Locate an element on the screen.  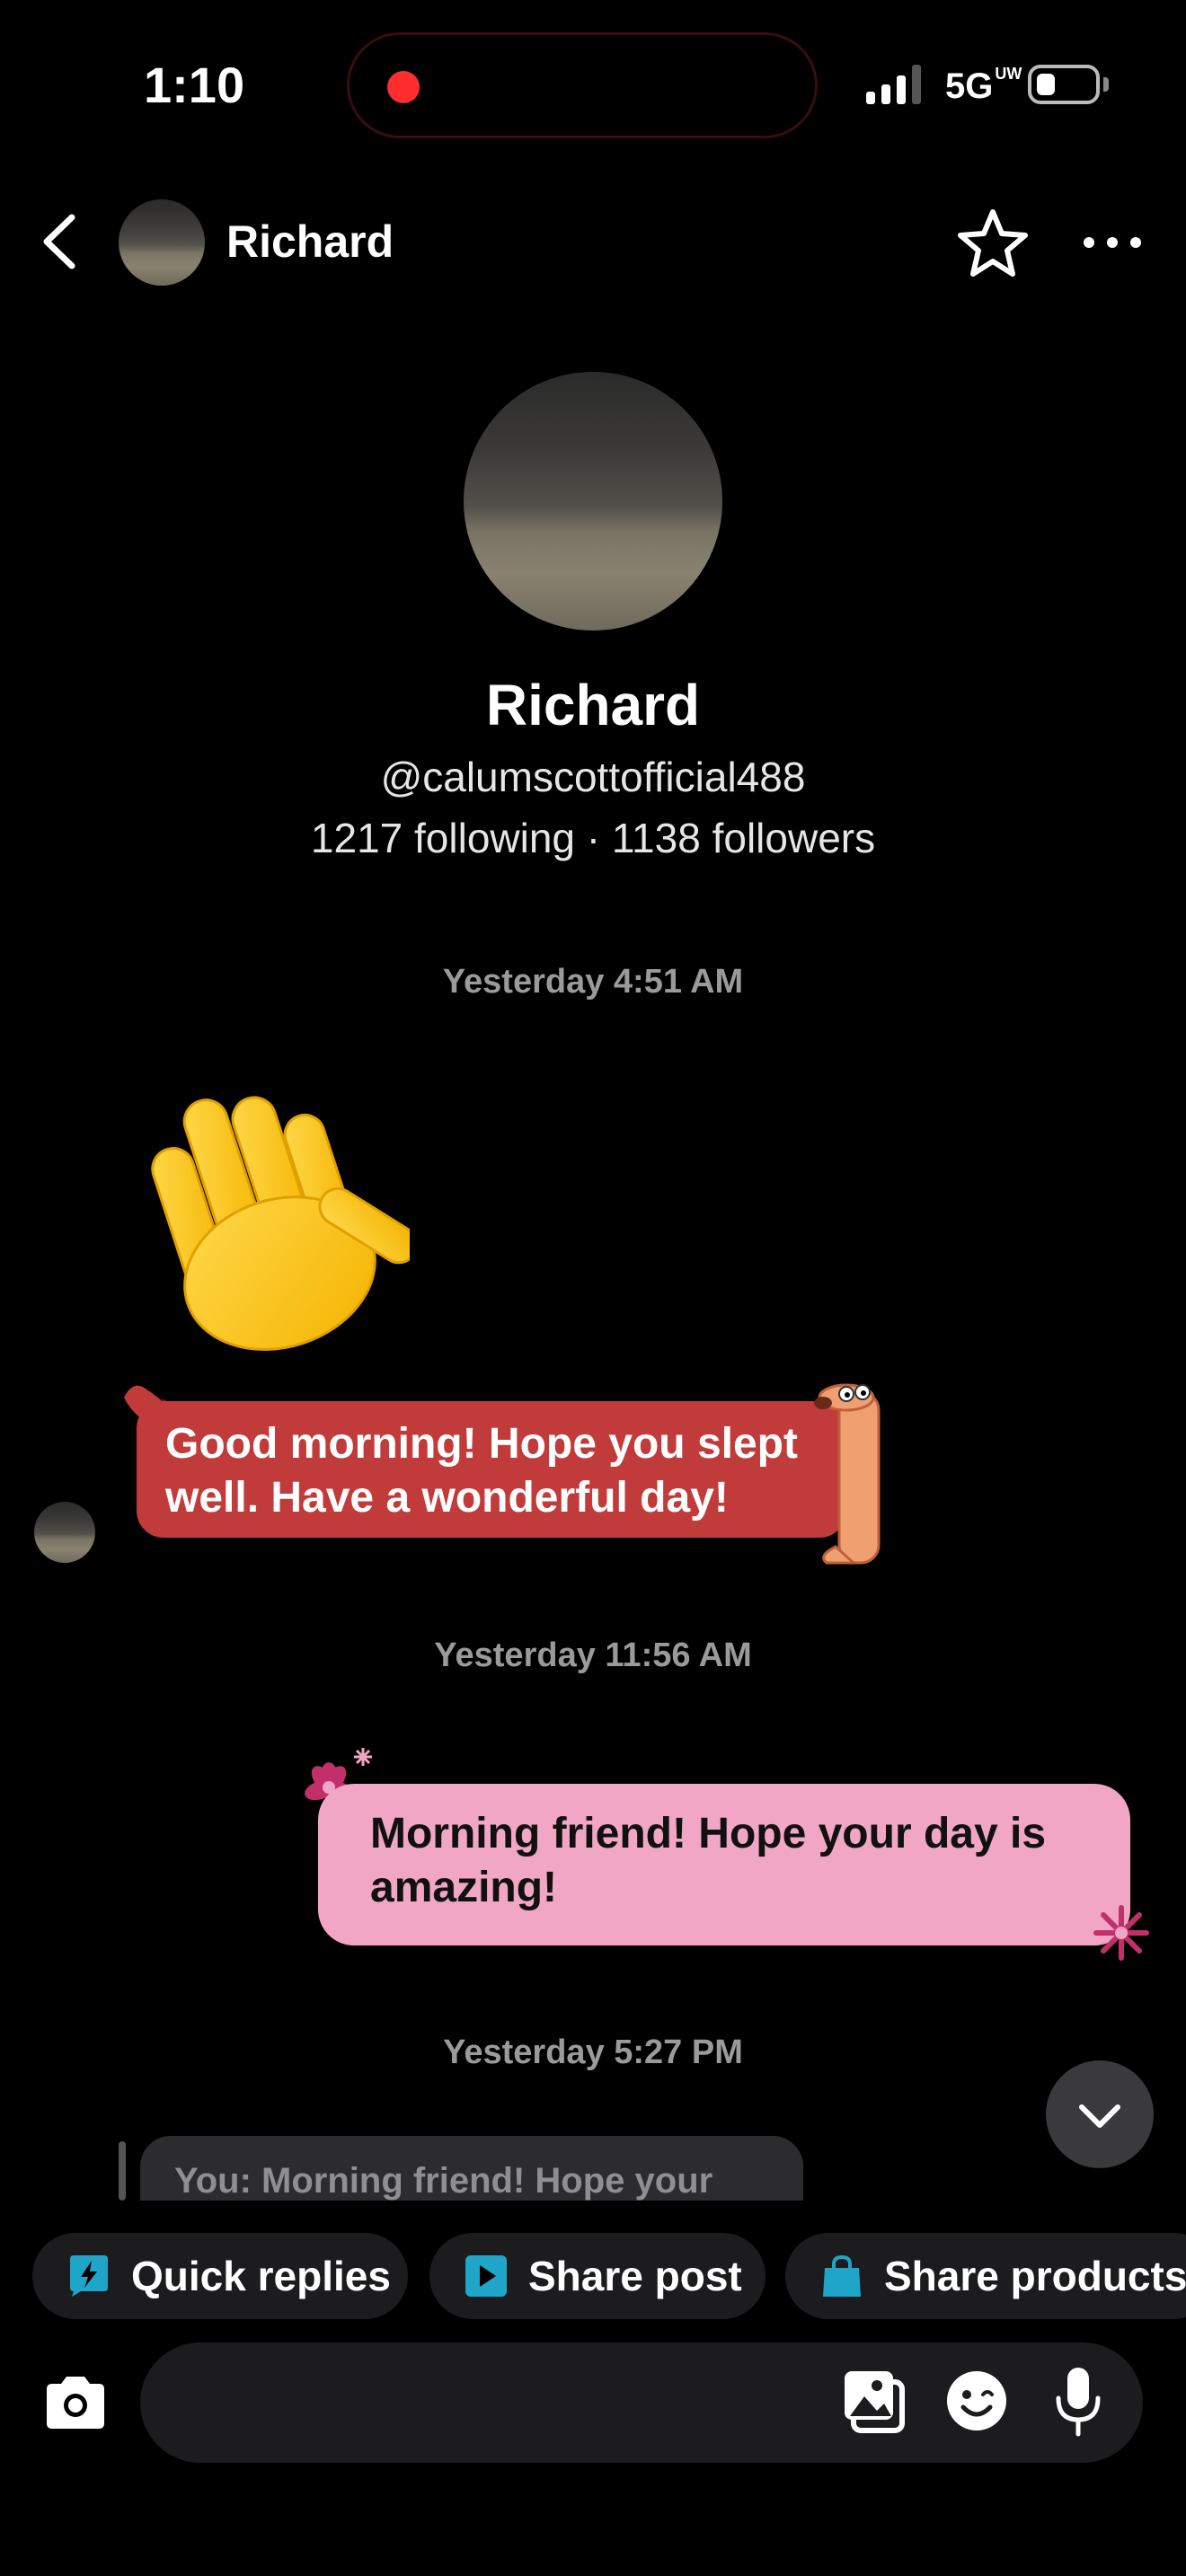
message-timestamp: Yesterday 5:27 PM is located at coordinates (593, 2052).